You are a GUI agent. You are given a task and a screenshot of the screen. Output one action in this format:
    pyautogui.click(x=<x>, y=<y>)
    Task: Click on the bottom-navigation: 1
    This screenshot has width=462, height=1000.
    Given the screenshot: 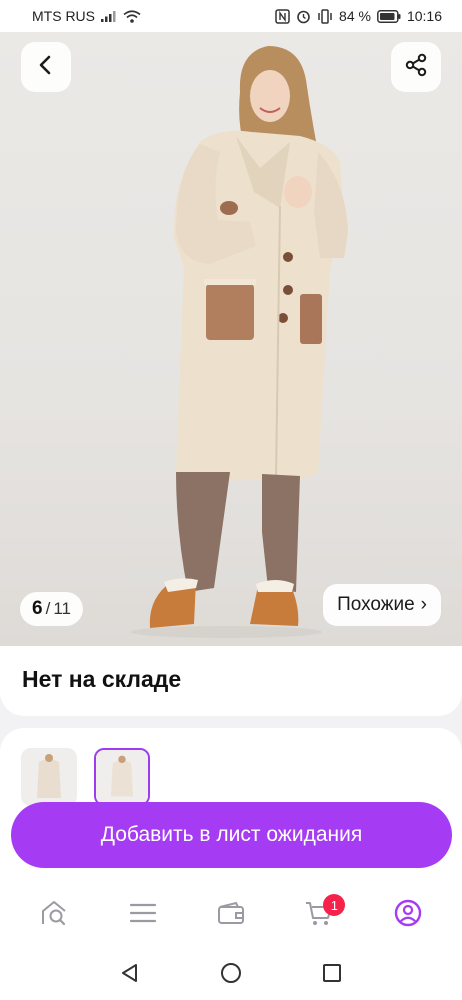 What is the action you would take?
    pyautogui.click(x=231, y=915)
    